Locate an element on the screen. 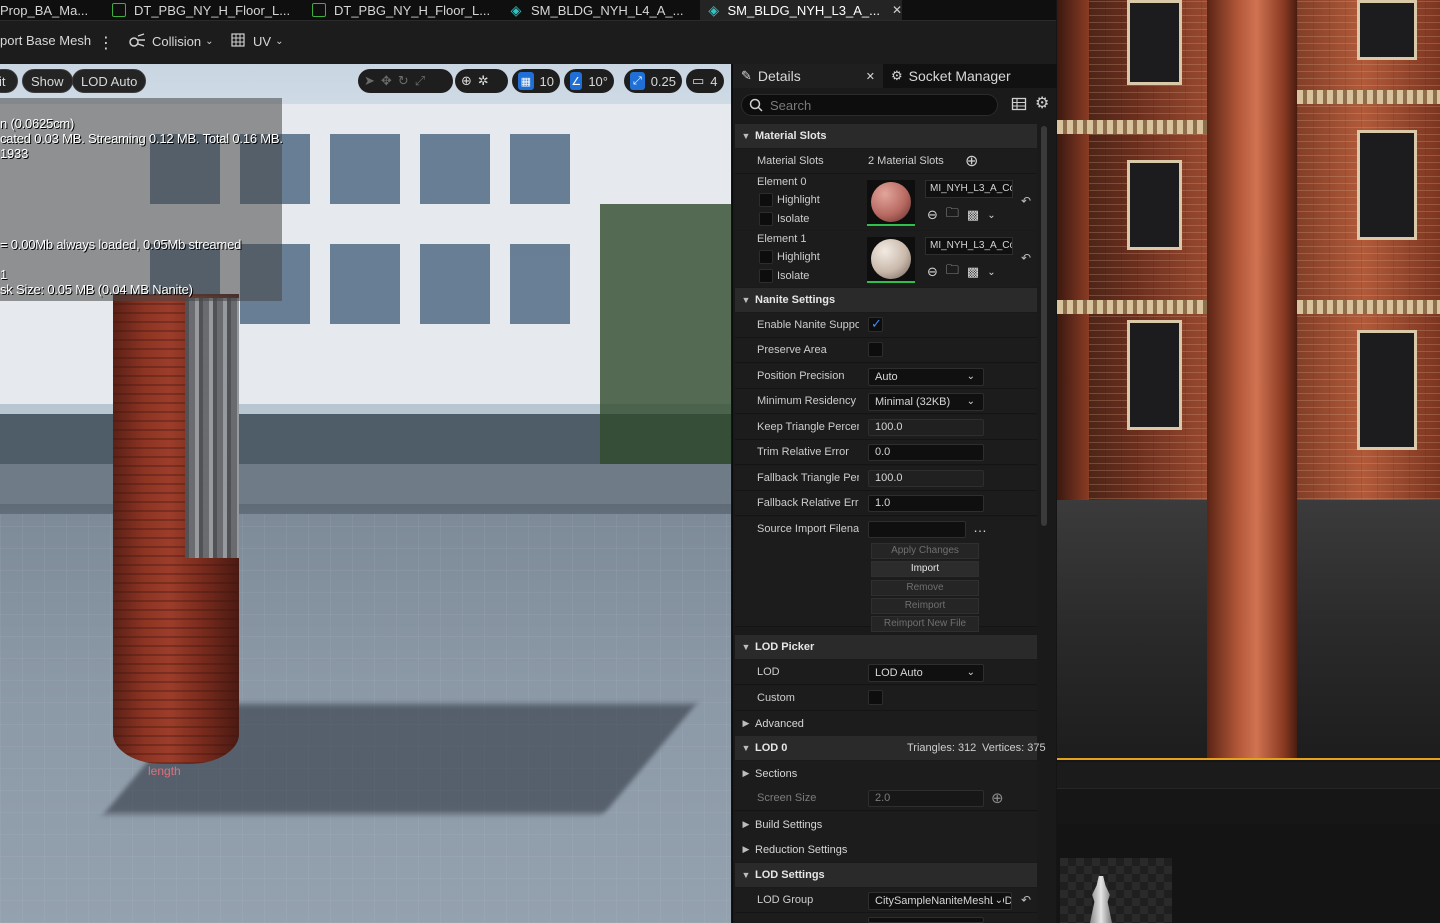 Image resolution: width=1440 pixels, height=923 pixels. build-settings-group: ▶ Build Settings is located at coordinates (886, 824).